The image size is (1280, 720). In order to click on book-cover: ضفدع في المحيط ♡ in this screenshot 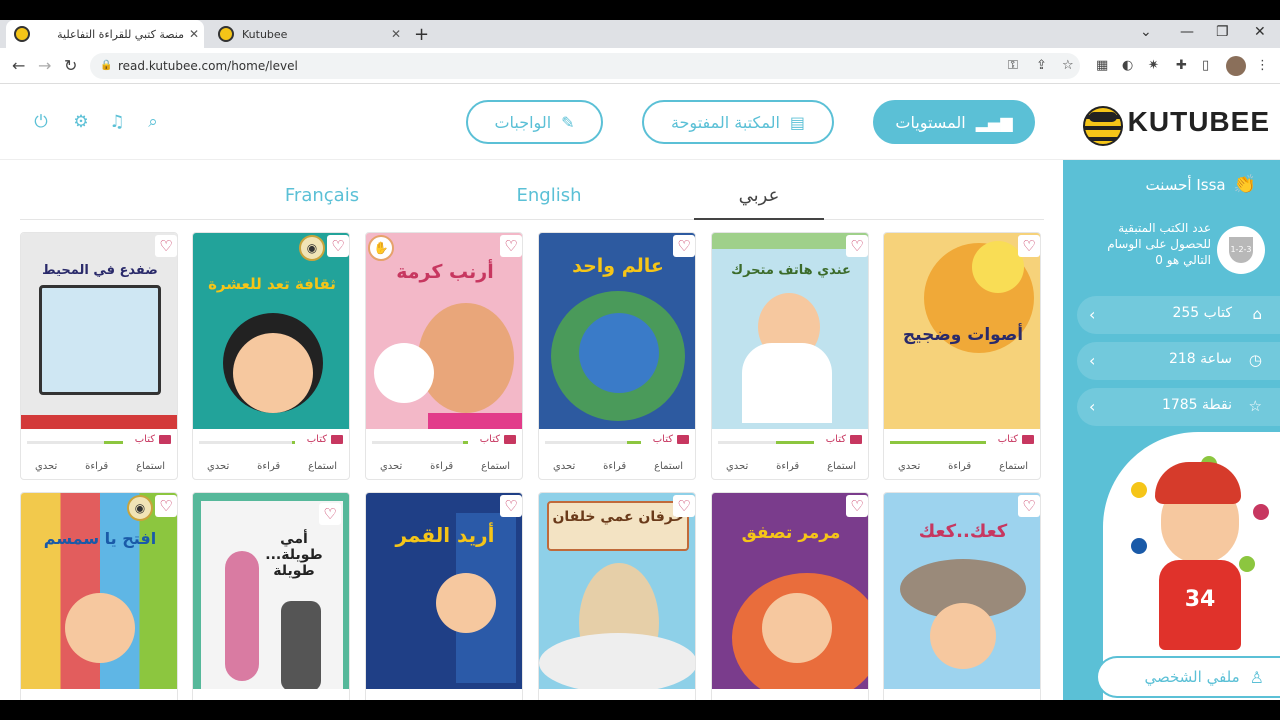, I will do `click(99, 331)`.